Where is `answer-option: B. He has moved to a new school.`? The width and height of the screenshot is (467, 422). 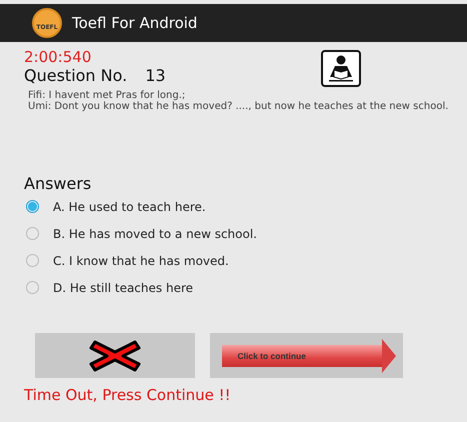 answer-option: B. He has moved to a new school. is located at coordinates (155, 233).